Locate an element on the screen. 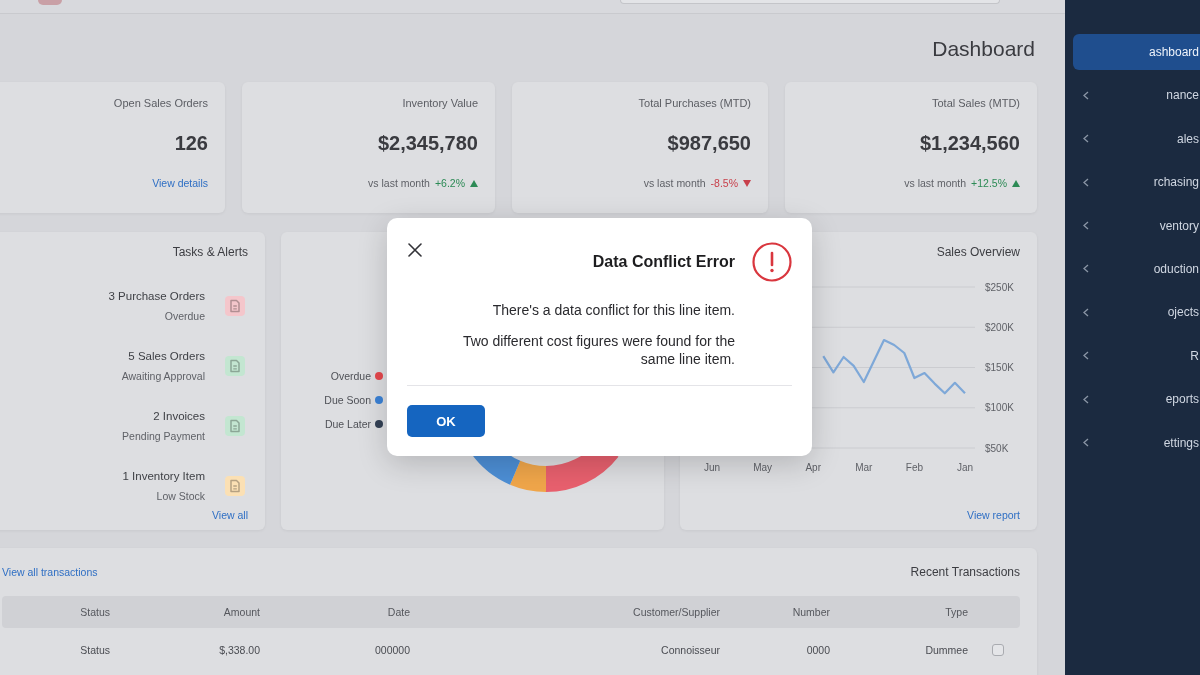 The image size is (1200, 675). axis-label: Mar is located at coordinates (864, 467).